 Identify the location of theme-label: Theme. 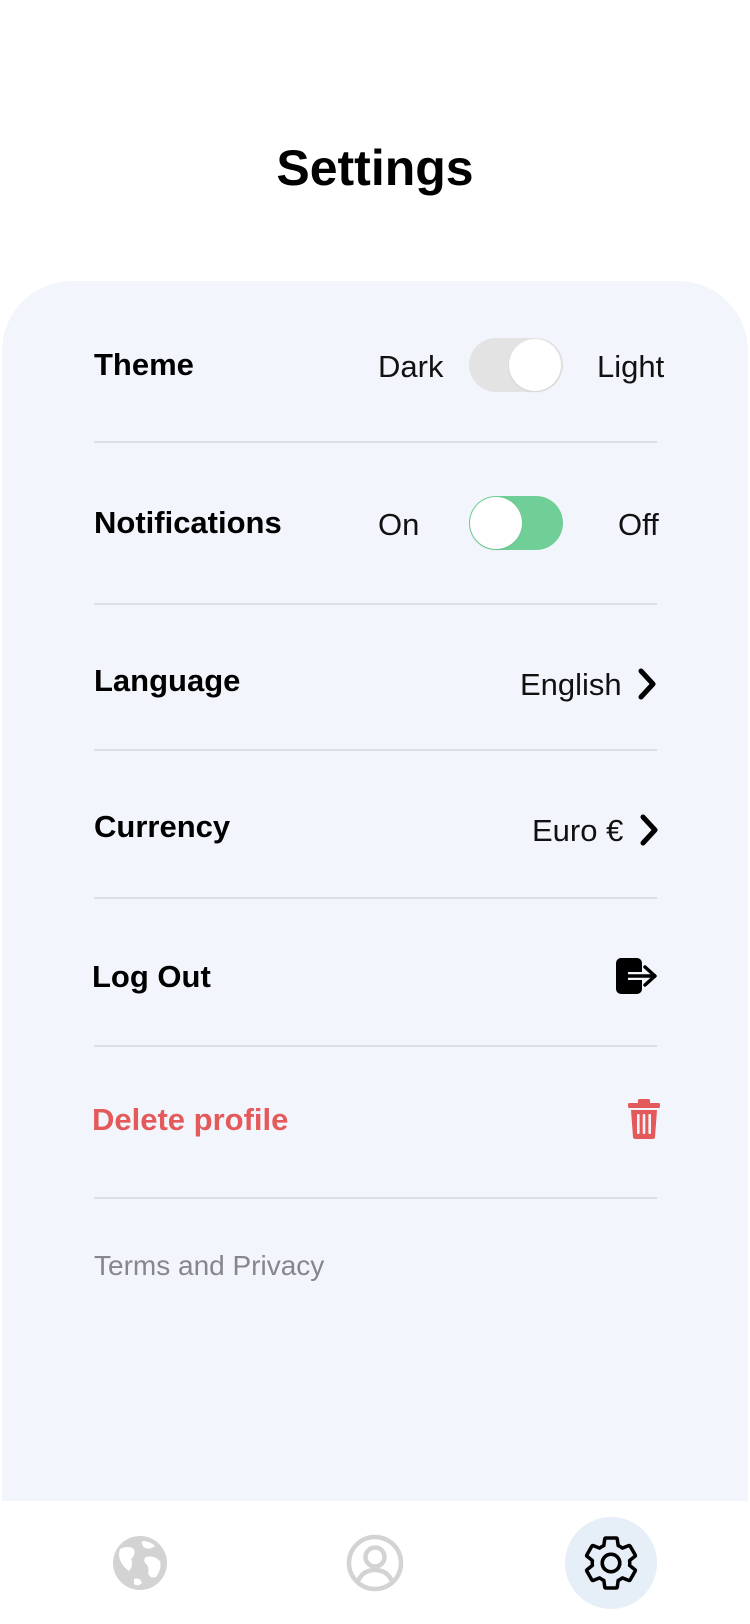
(144, 364).